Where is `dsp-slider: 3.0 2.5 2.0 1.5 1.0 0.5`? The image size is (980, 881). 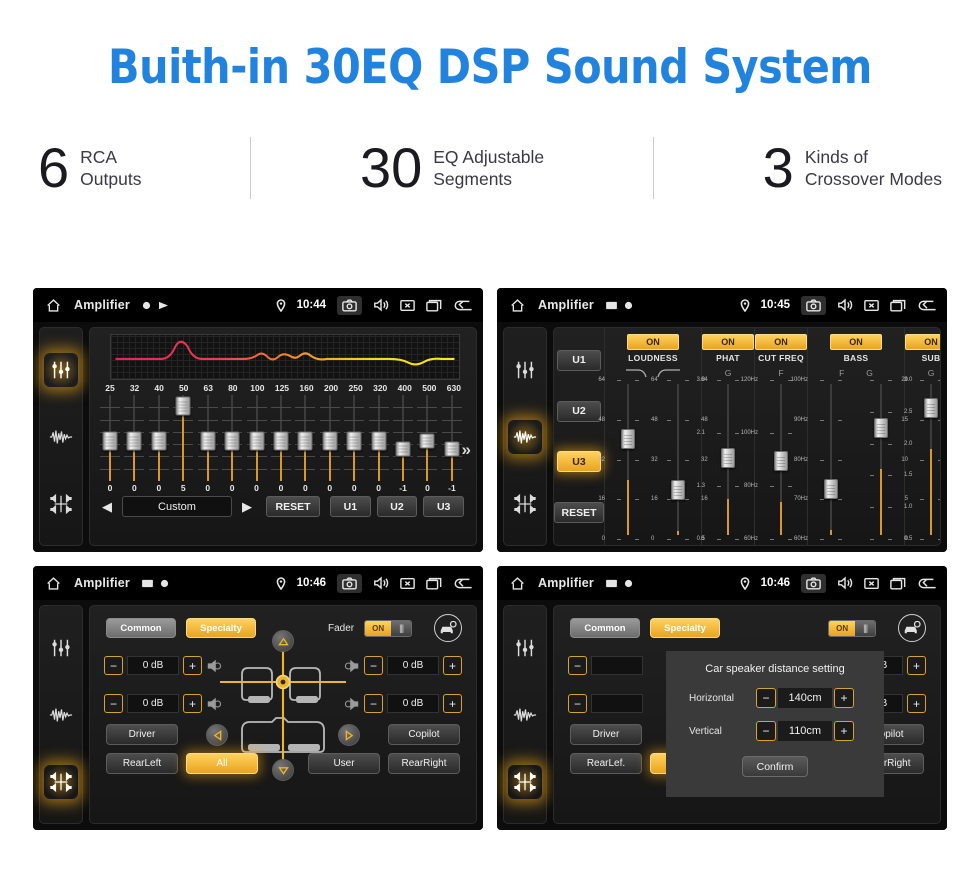
dsp-slider: 3.0 2.5 2.0 1.5 1.0 0.5 is located at coordinates (885, 459).